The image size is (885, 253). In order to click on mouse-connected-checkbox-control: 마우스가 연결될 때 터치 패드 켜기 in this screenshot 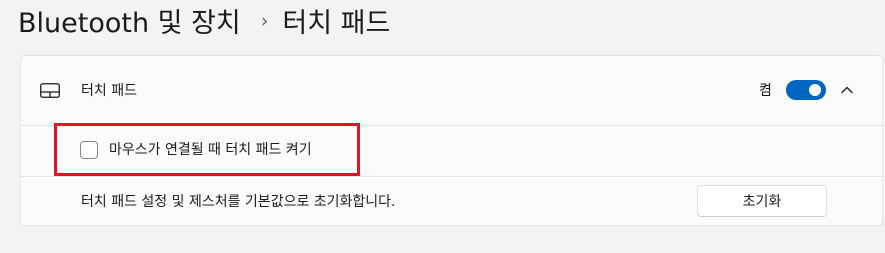, I will do `click(196, 150)`.